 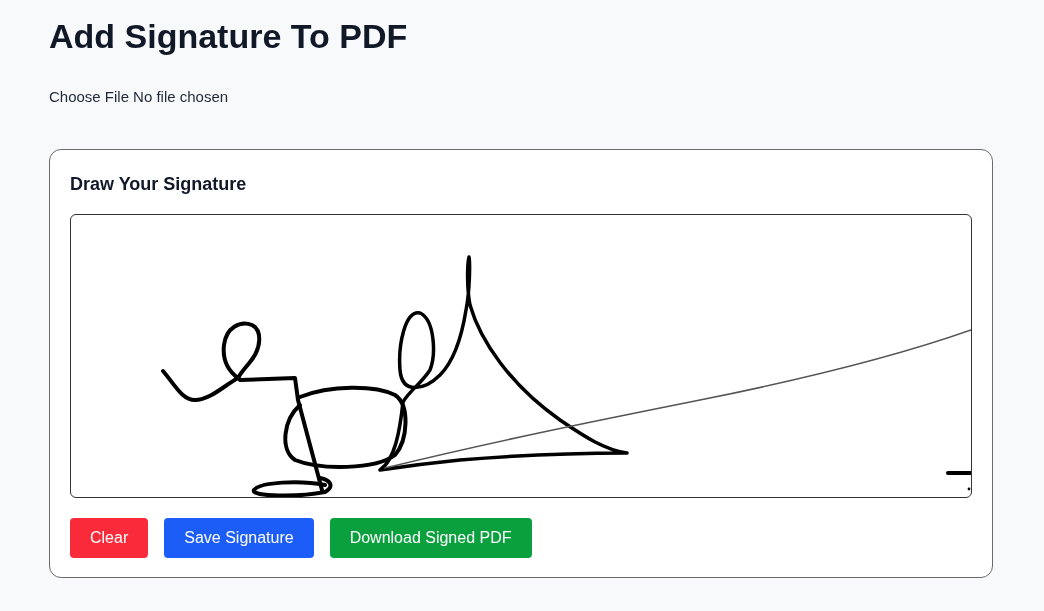 What do you see at coordinates (228, 36) in the screenshot?
I see `page-title: Add Signature To PDF` at bounding box center [228, 36].